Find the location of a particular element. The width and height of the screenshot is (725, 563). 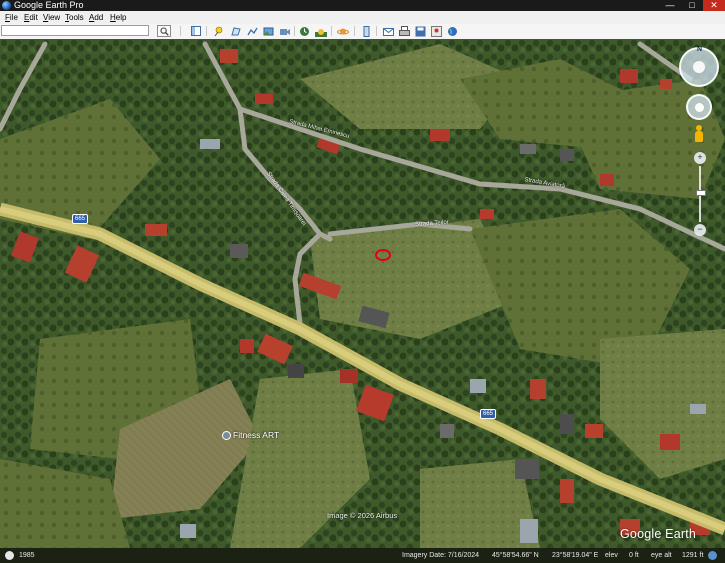

globe-icon is located at coordinates (452, 31).